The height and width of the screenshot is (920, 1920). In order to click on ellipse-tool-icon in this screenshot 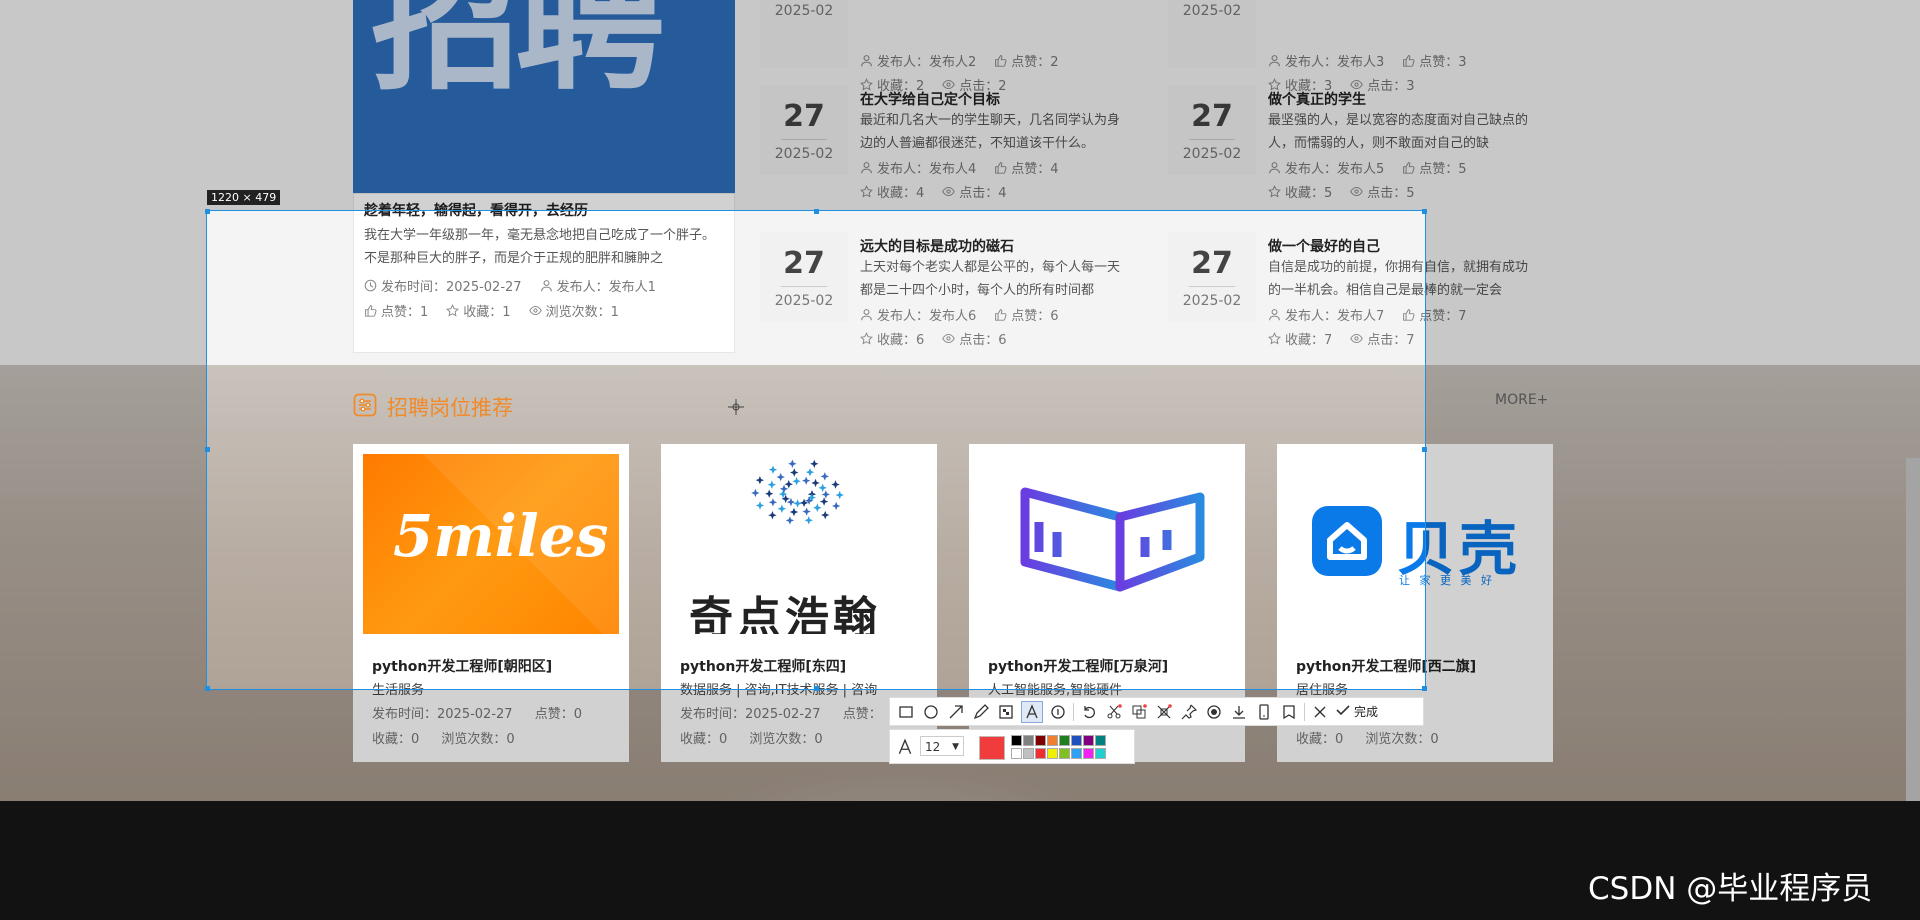, I will do `click(931, 712)`.